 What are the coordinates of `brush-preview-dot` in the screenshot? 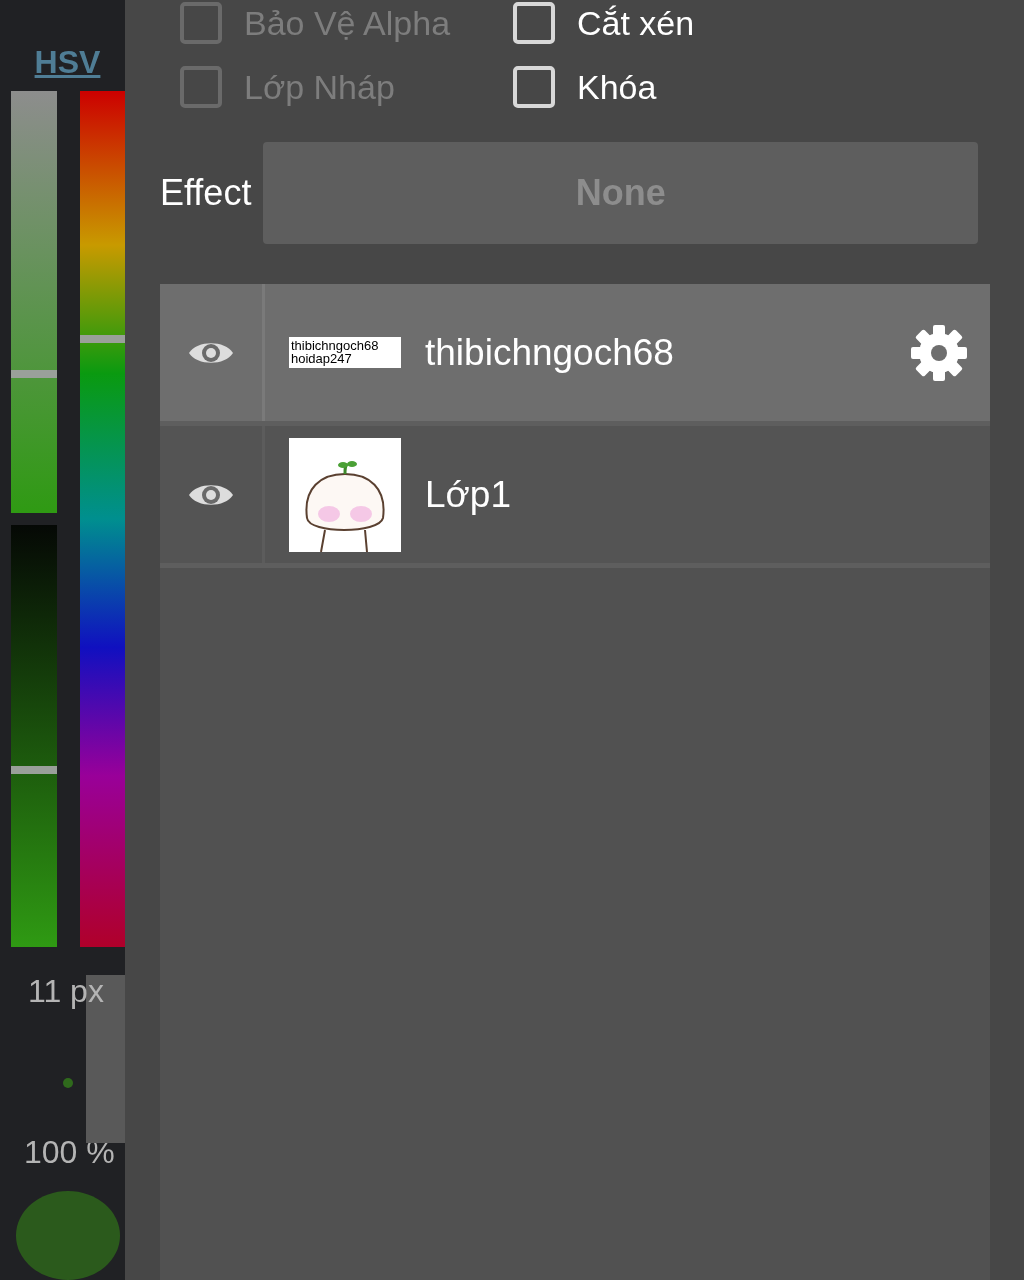 It's located at (68, 1083).